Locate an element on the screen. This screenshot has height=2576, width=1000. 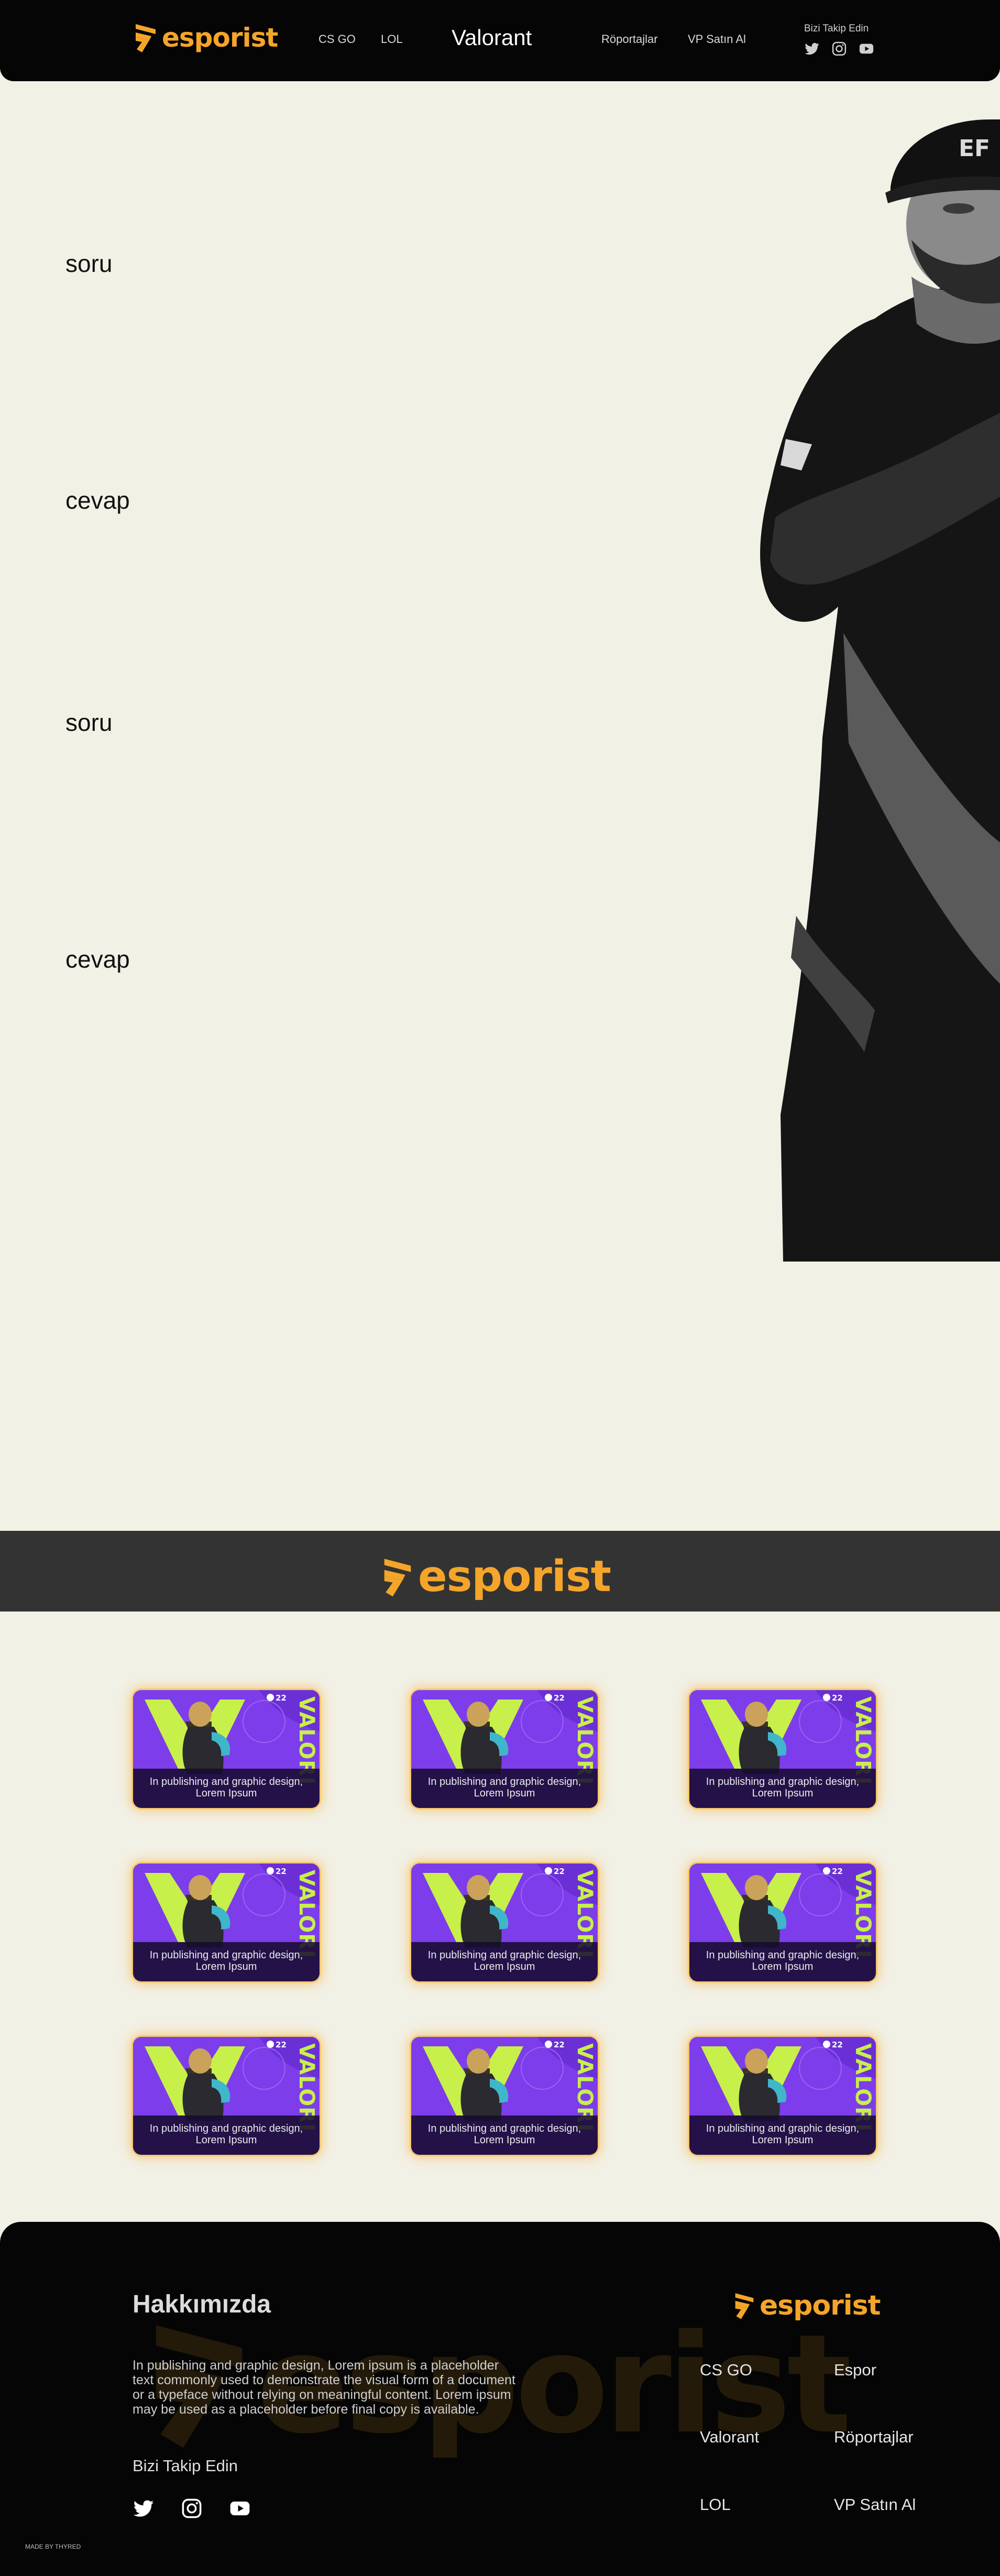
footer-social-links is located at coordinates (192, 2509).